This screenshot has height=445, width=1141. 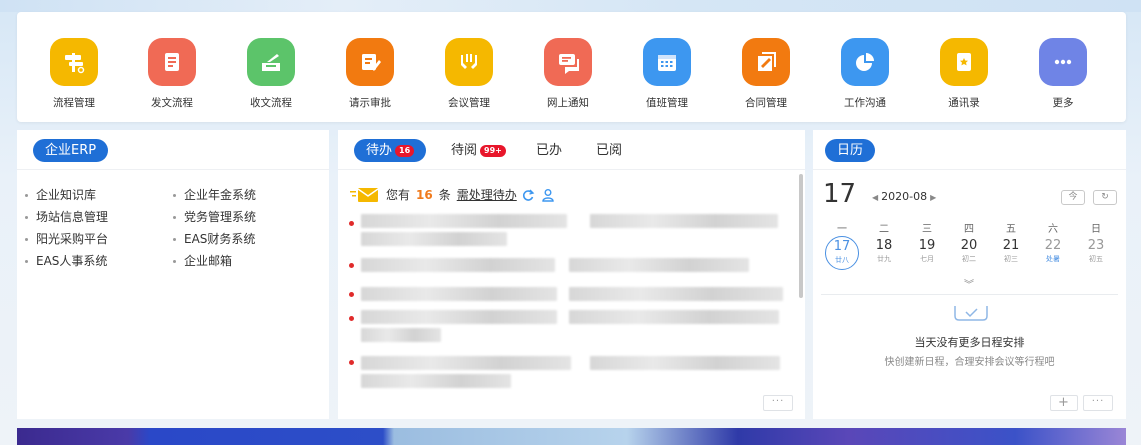 What do you see at coordinates (469, 103) in the screenshot?
I see `app-label: 会议管理` at bounding box center [469, 103].